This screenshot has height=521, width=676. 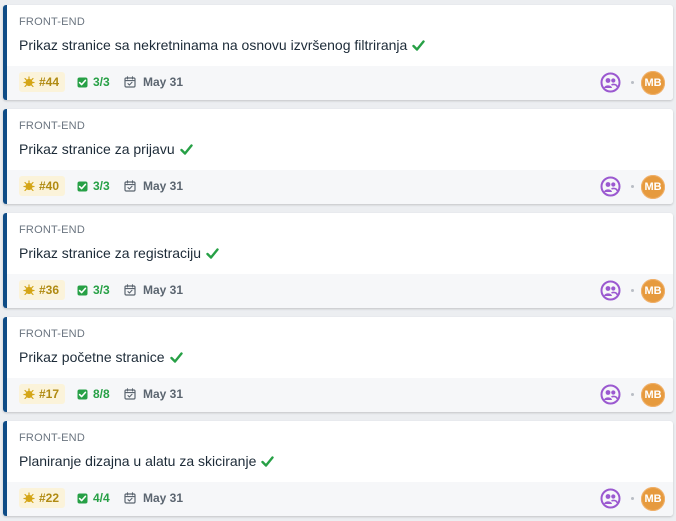 I want to click on issue-number: #44, so click(x=49, y=82).